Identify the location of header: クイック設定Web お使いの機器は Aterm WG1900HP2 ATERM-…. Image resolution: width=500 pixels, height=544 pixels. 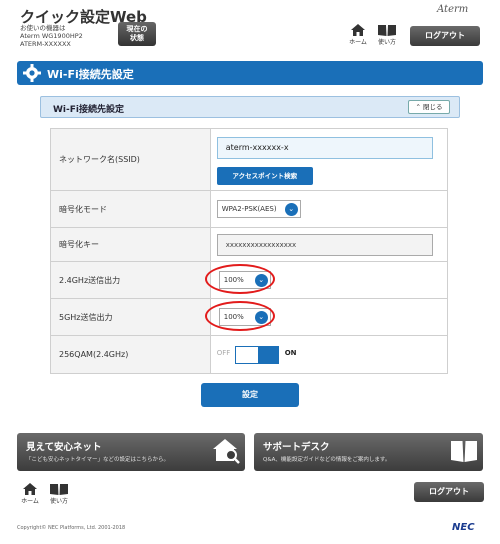
(250, 28).